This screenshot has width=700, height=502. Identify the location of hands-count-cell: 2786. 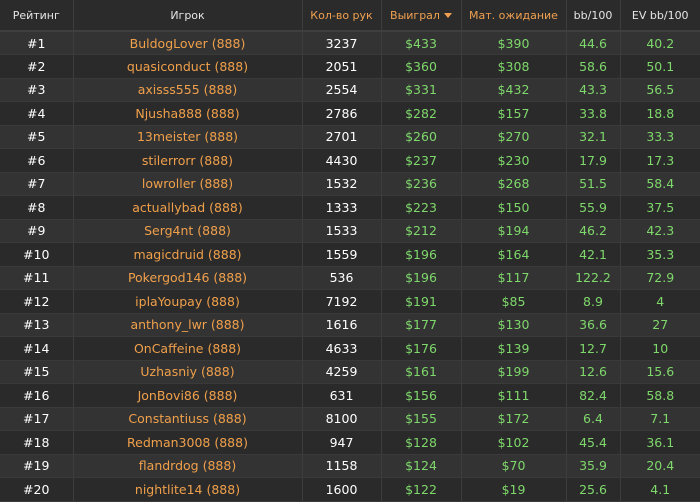
(342, 113).